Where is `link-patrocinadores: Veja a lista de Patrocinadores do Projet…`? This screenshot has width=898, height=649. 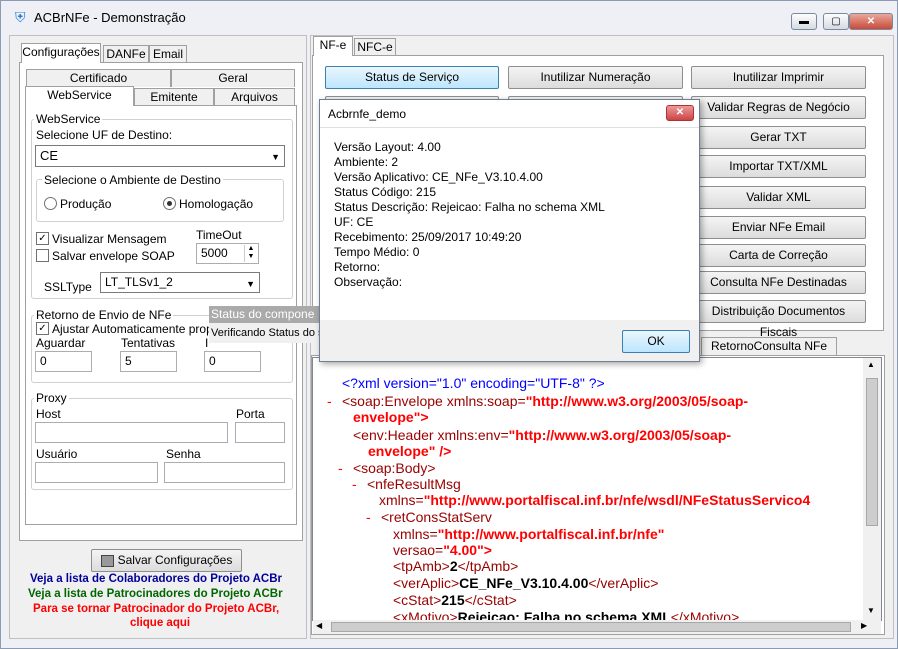 link-patrocinadores: Veja a lista de Patrocinadores do Projet… is located at coordinates (155, 594).